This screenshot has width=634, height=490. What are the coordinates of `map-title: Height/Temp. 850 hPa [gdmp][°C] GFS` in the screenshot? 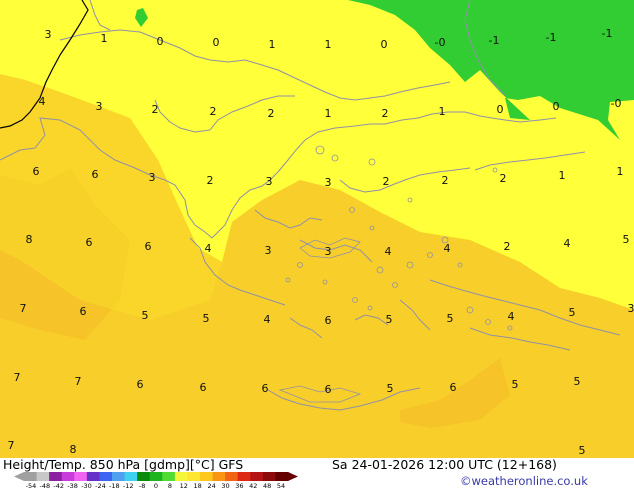 It's located at (123, 464).